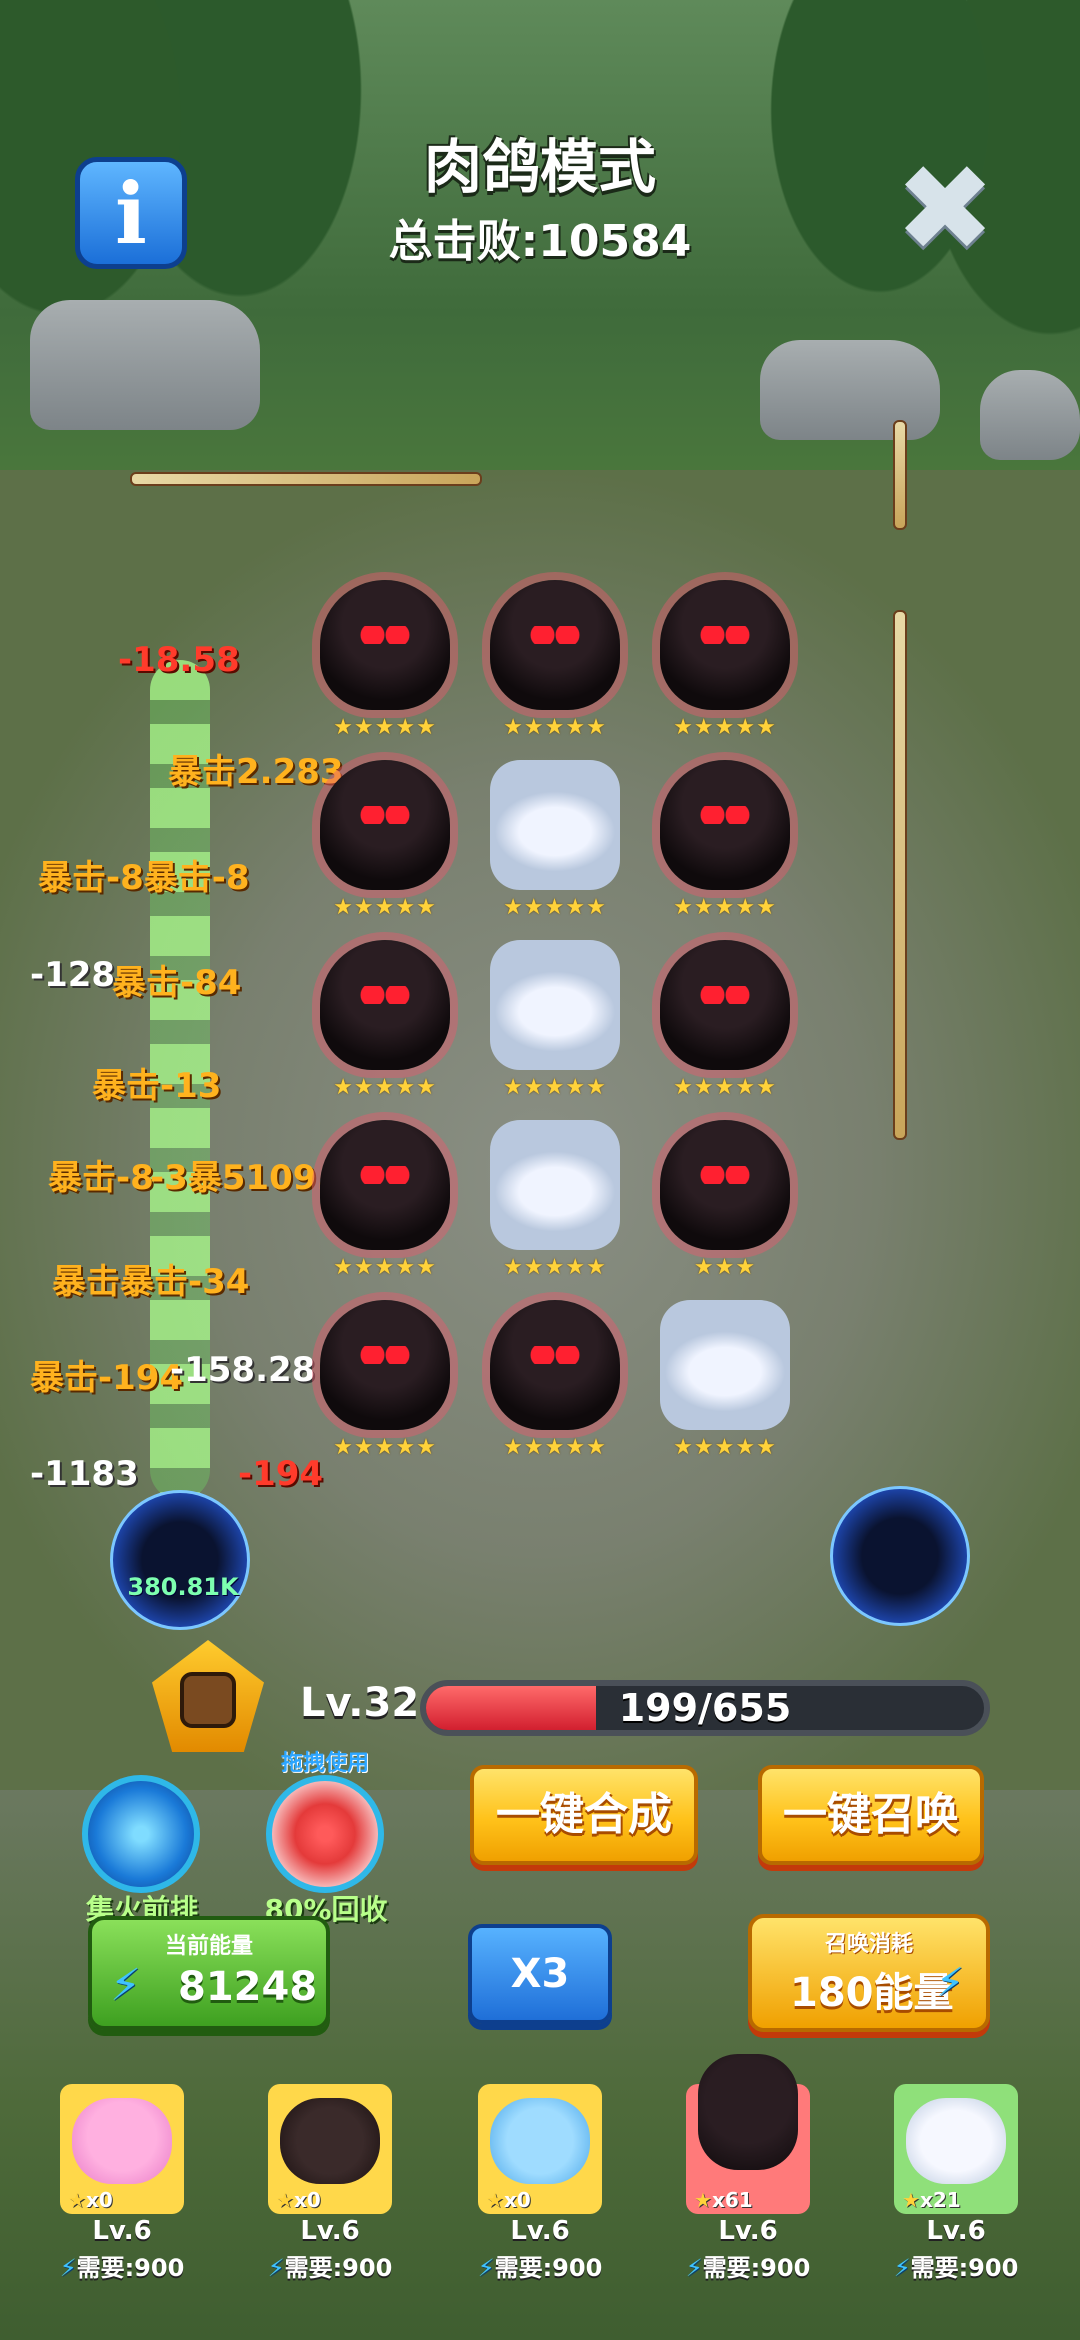 The height and width of the screenshot is (2340, 1080). Describe the element at coordinates (931, 2200) in the screenshot. I see `card-count: ★x21` at that location.